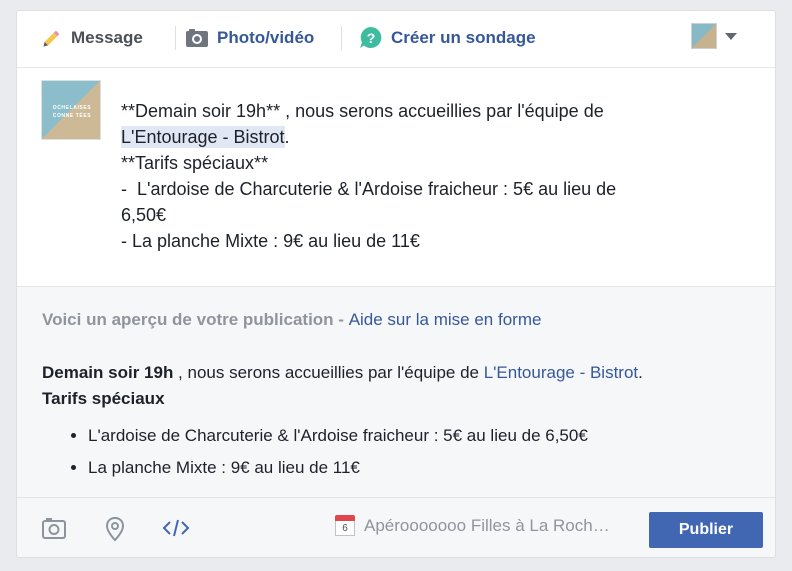 Image resolution: width=792 pixels, height=571 pixels. Describe the element at coordinates (731, 36) in the screenshot. I see `chevron-down-icon` at that location.